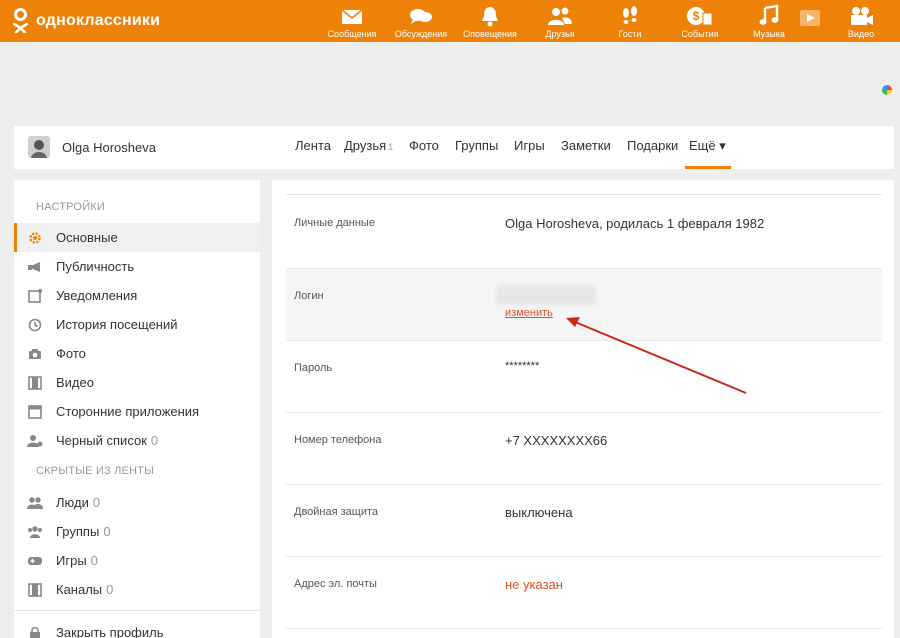 The image size is (900, 638). I want to click on tab-more: Ещё ▾, so click(707, 146).